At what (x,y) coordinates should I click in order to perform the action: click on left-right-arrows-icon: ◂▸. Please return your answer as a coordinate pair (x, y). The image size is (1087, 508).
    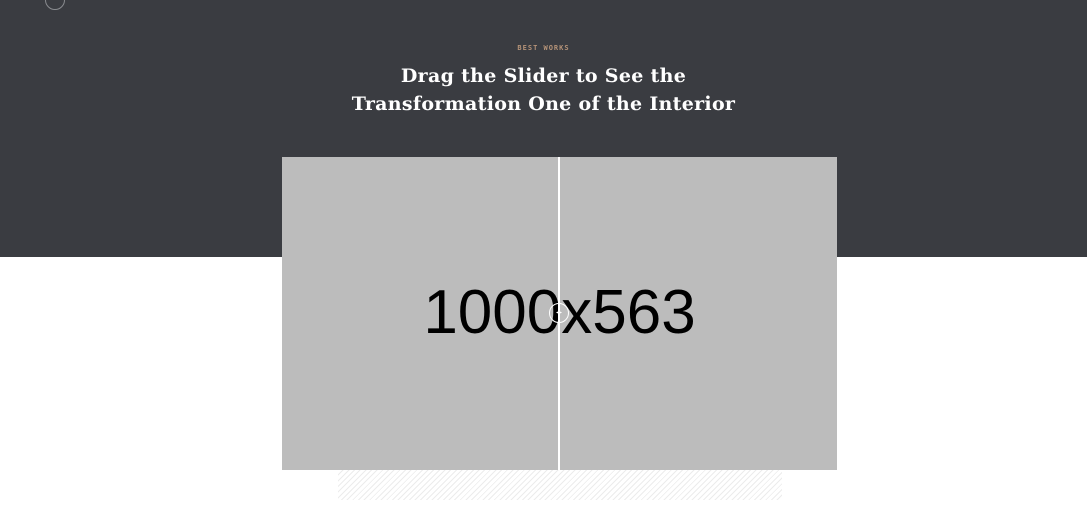
    Looking at the image, I should click on (559, 312).